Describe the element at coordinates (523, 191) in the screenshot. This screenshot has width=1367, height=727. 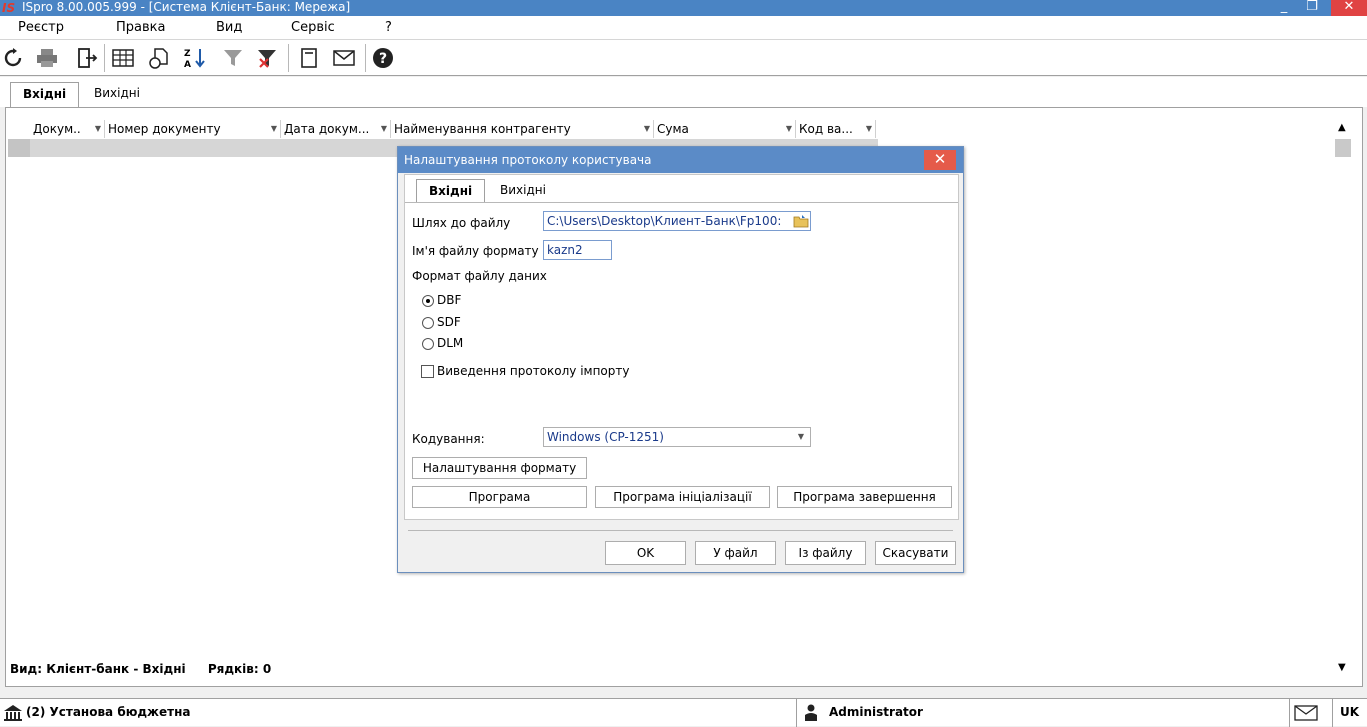
I see `dialog-tab-outgoing: Вихідні` at that location.